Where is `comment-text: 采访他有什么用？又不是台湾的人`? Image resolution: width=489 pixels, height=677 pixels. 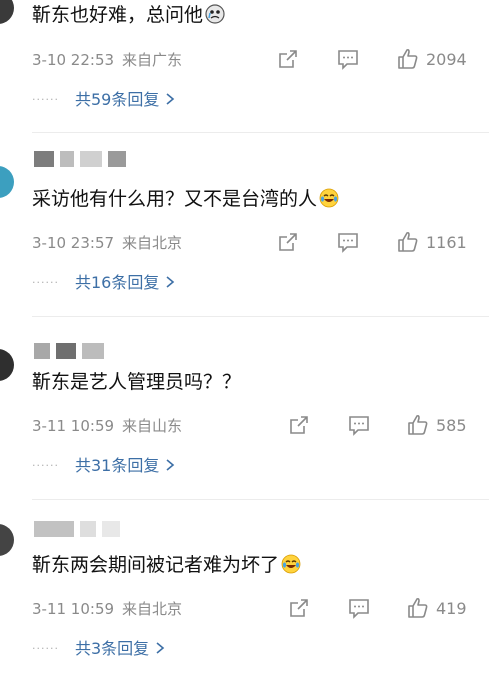
comment-text: 采访他有什么用？又不是台湾的人 is located at coordinates (185, 199).